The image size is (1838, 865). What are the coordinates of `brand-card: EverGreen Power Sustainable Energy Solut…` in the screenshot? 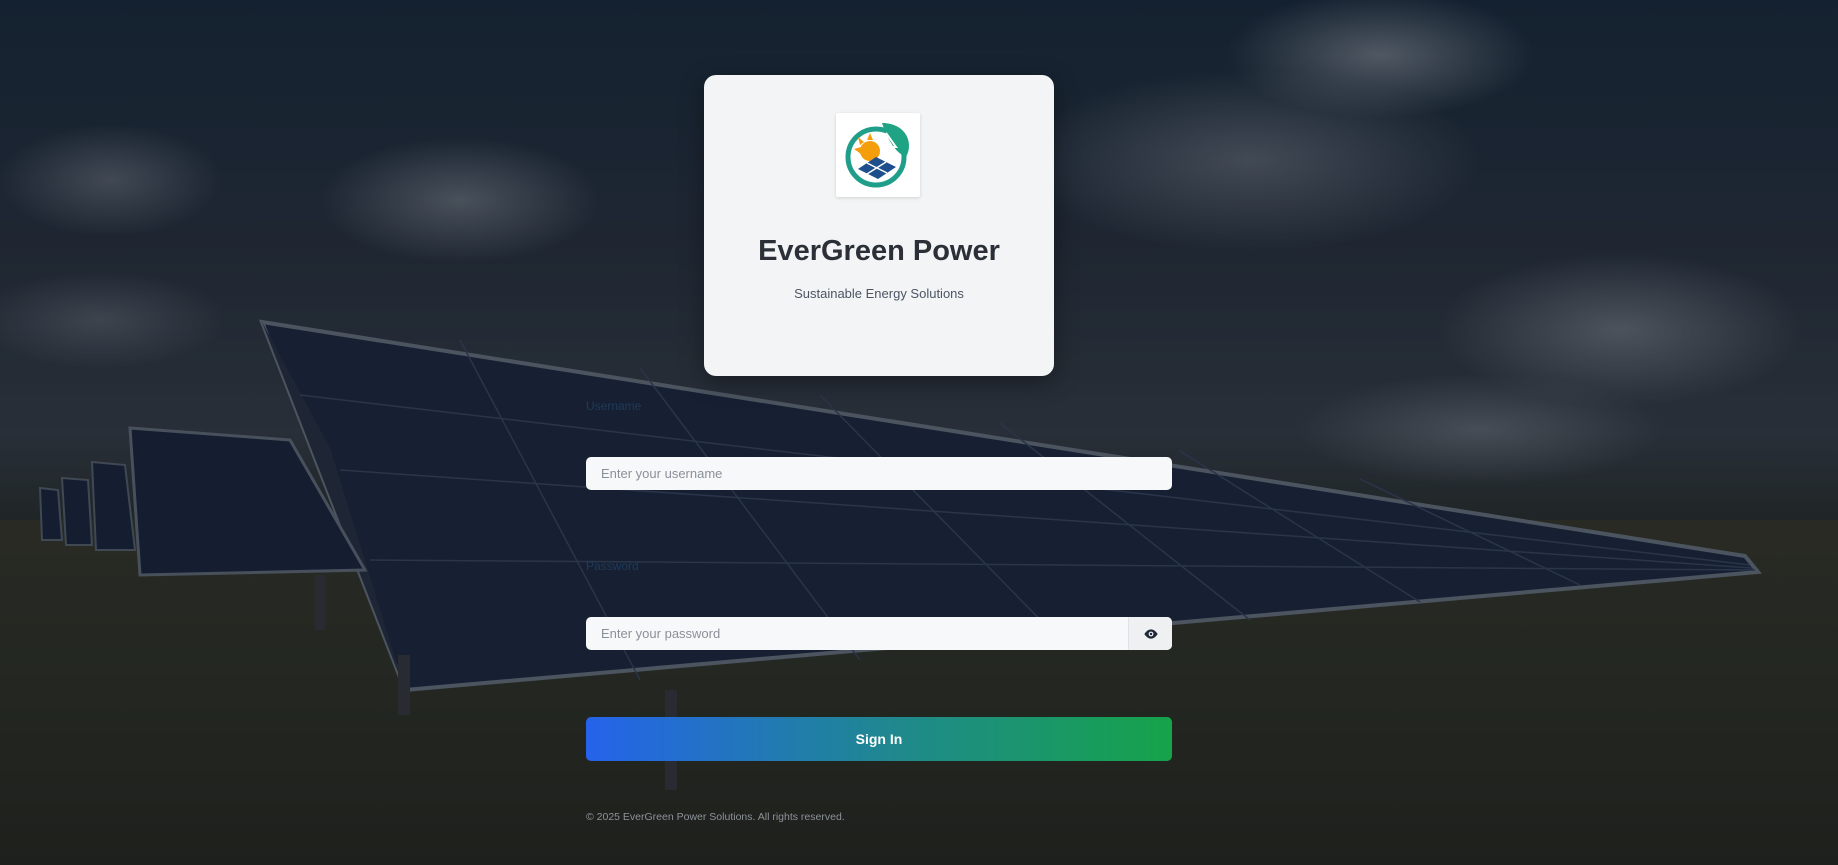 It's located at (879, 225).